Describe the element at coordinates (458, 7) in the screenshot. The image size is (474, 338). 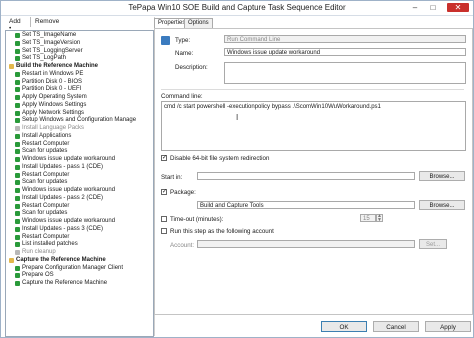
I see `close-icon: ✕` at that location.